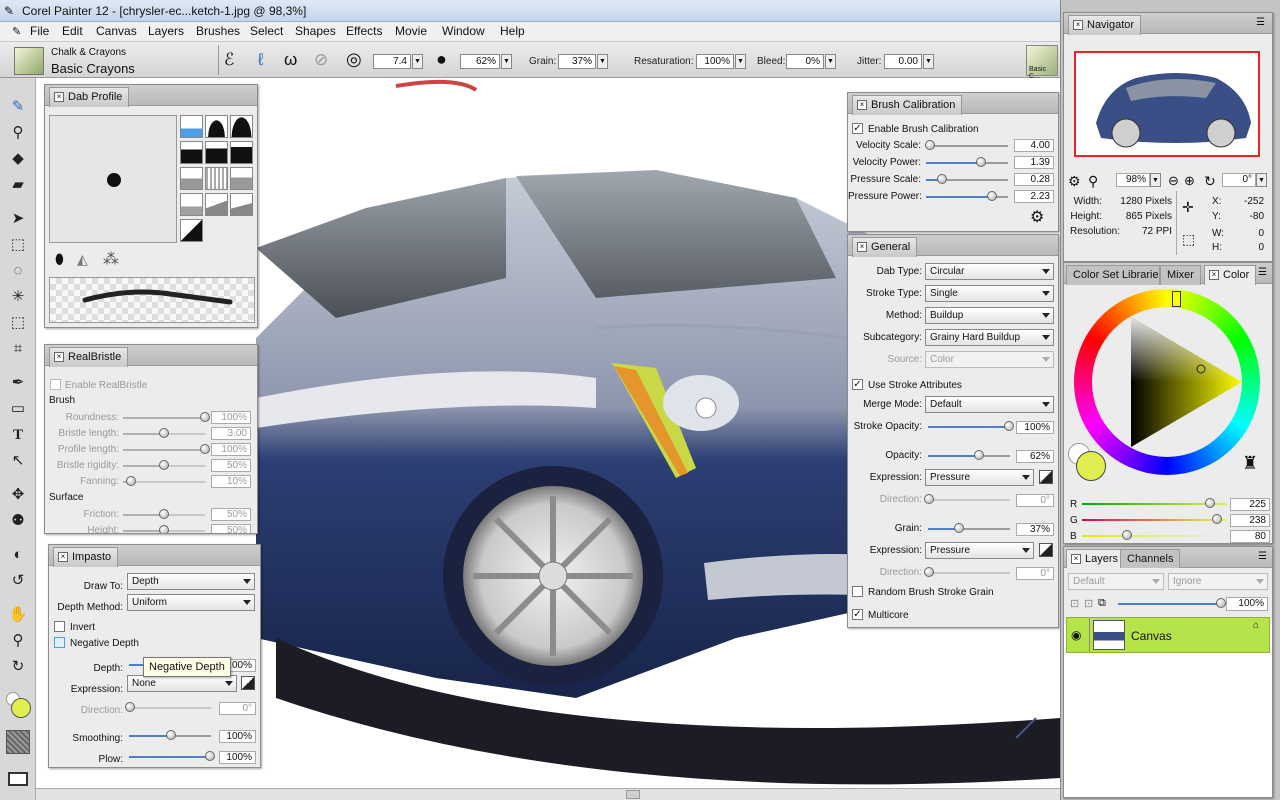  Describe the element at coordinates (18, 615) in the screenshot. I see `grabber-icon: ✋` at that location.